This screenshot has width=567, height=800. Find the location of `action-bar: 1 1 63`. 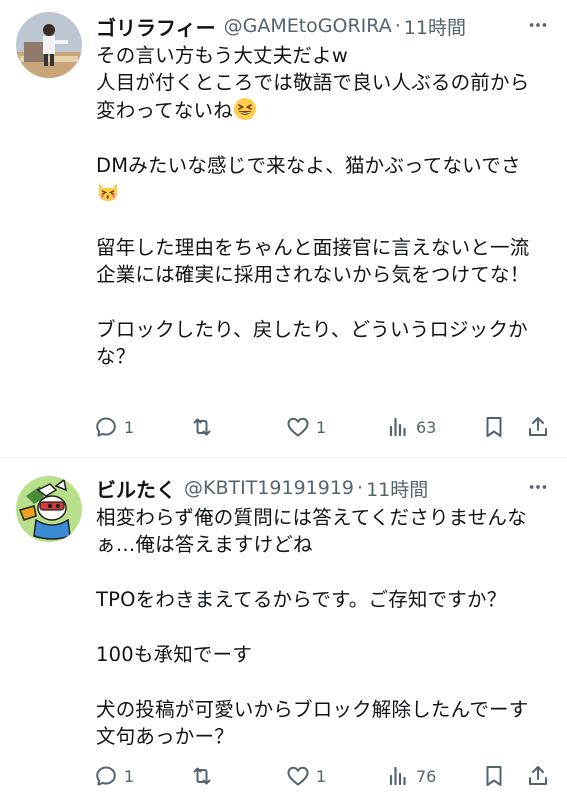

action-bar: 1 1 63 is located at coordinates (321, 427).